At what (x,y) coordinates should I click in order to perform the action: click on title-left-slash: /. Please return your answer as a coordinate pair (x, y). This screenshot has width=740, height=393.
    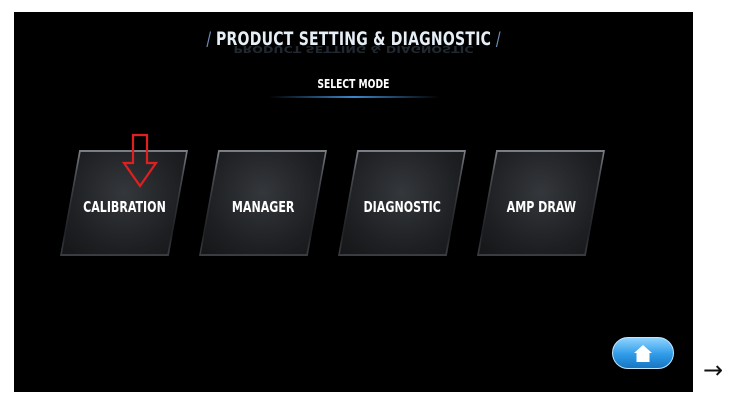
    Looking at the image, I should click on (211, 39).